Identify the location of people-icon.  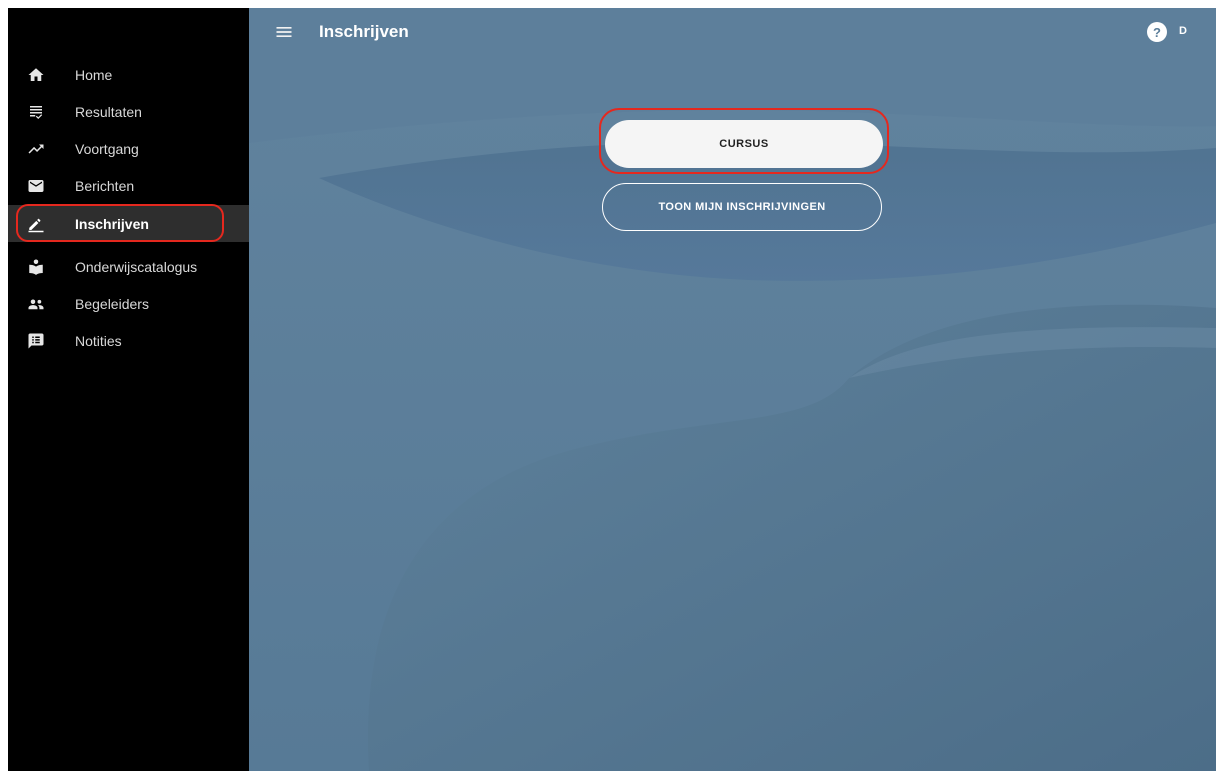
(36, 304).